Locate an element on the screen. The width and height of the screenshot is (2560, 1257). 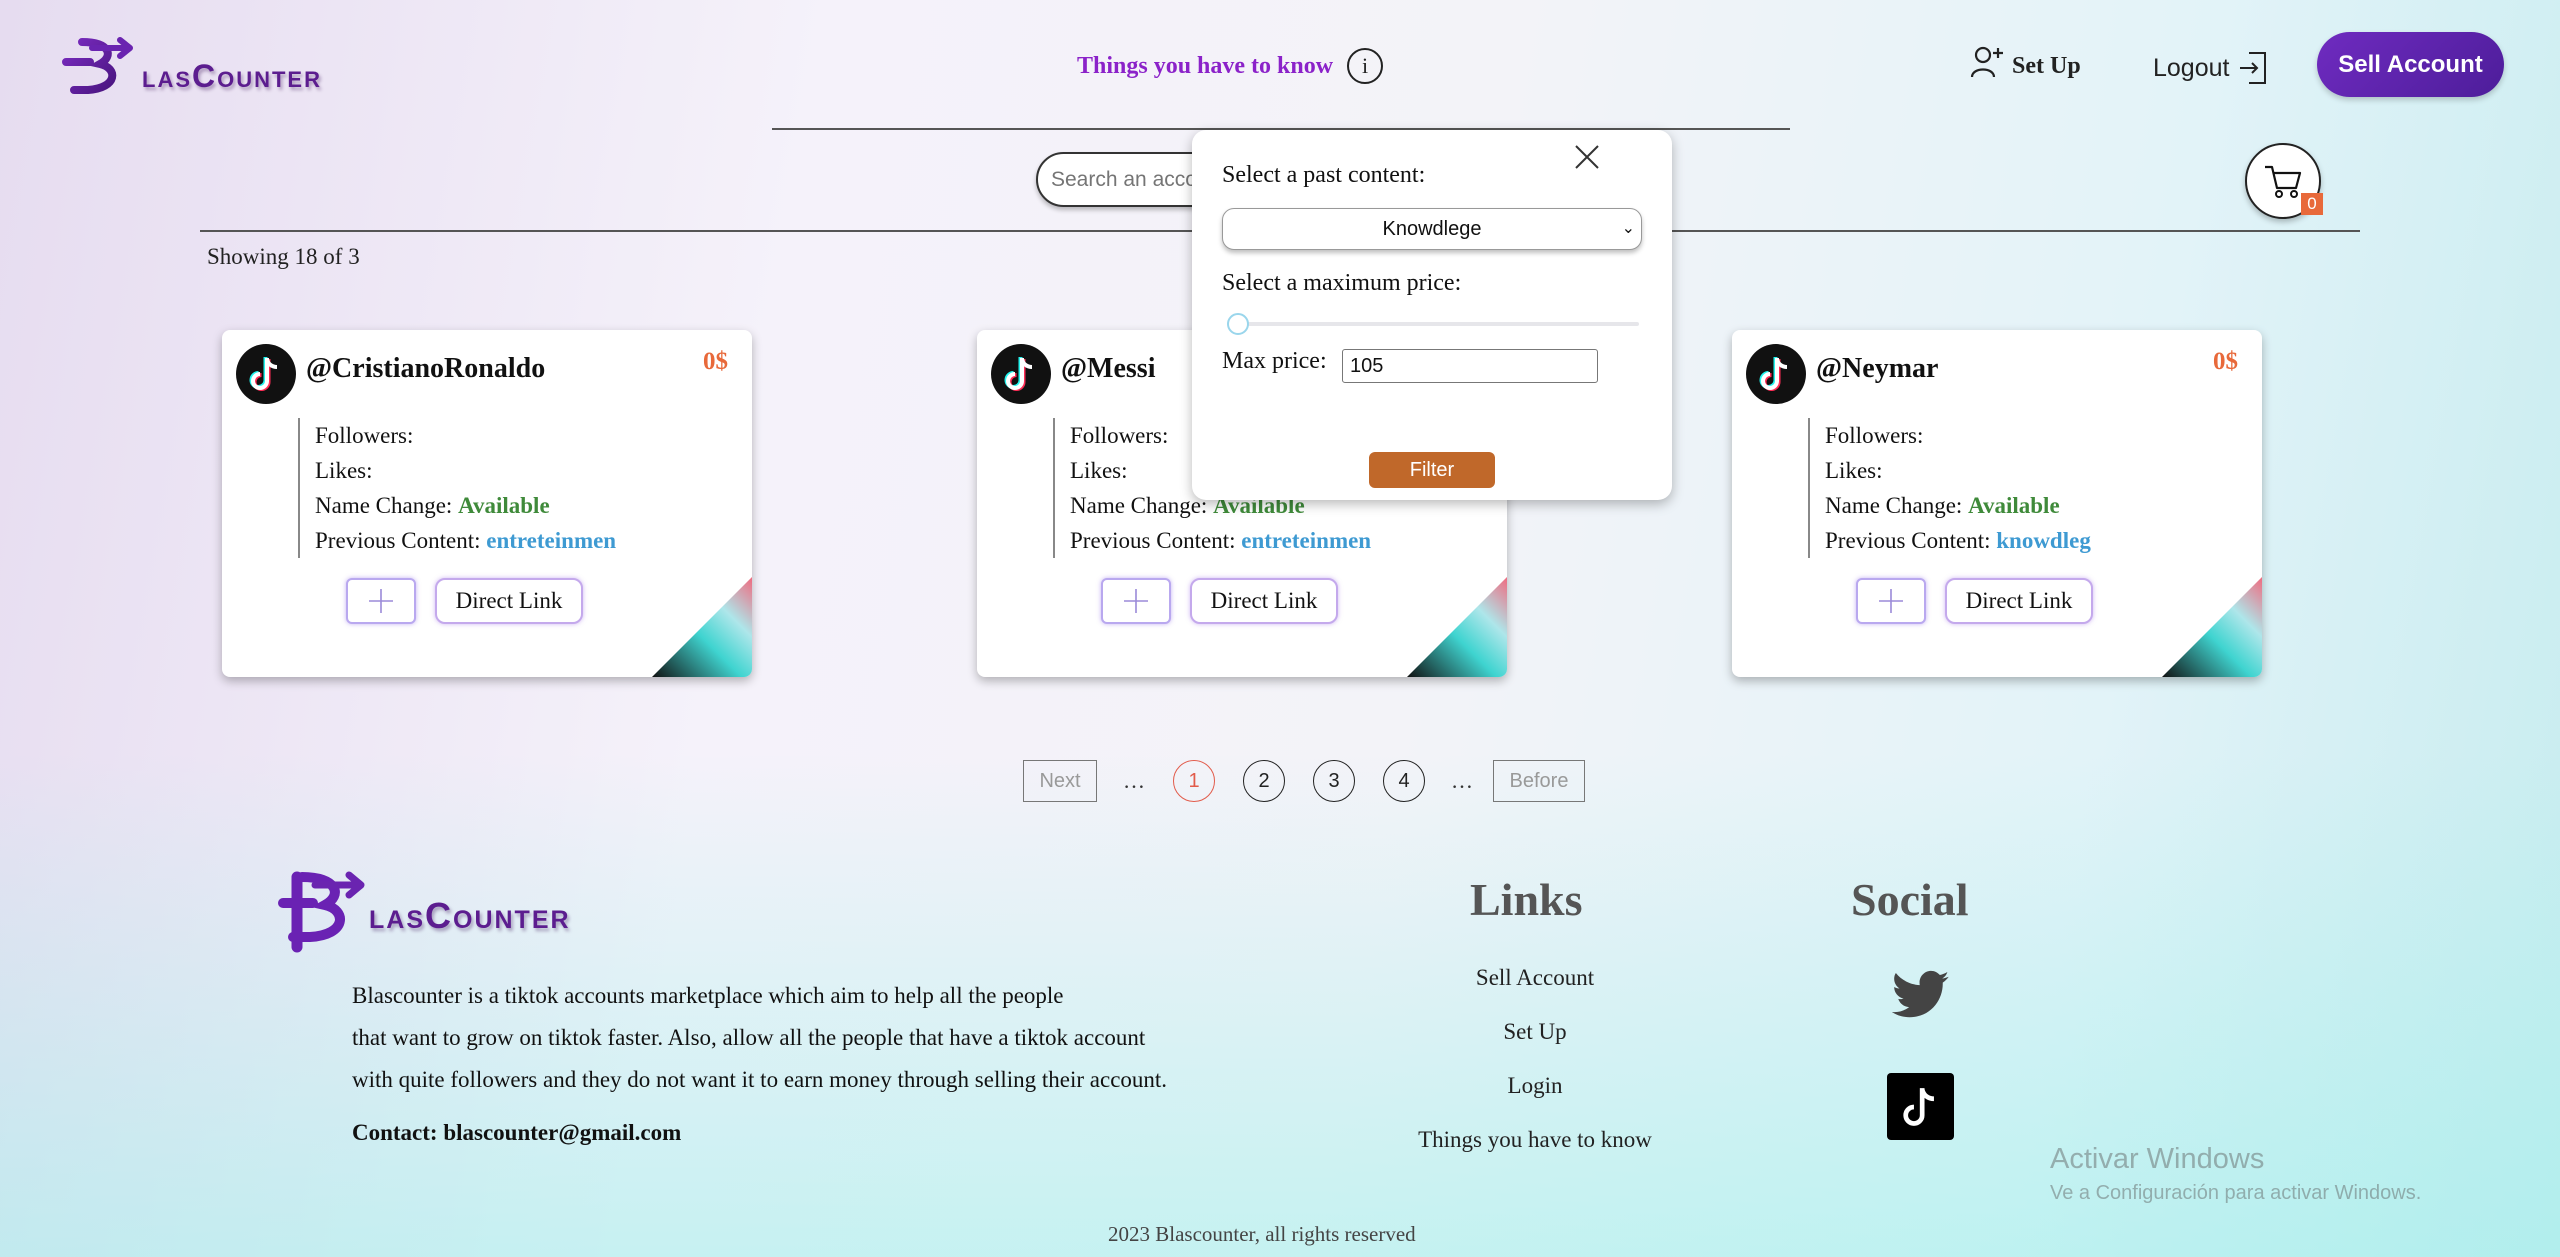
twitter-icon is located at coordinates (1921, 995).